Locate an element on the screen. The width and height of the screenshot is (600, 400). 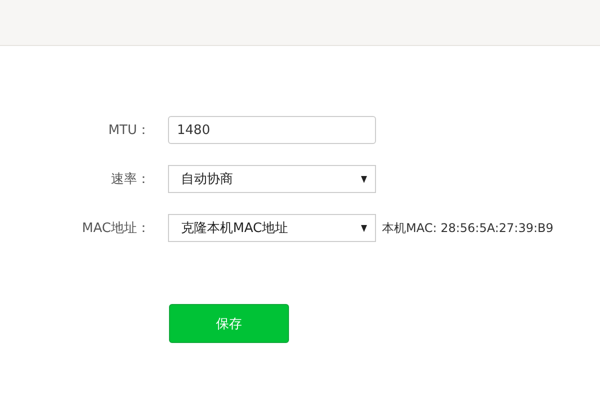
field-label: MTU： is located at coordinates (128, 130).